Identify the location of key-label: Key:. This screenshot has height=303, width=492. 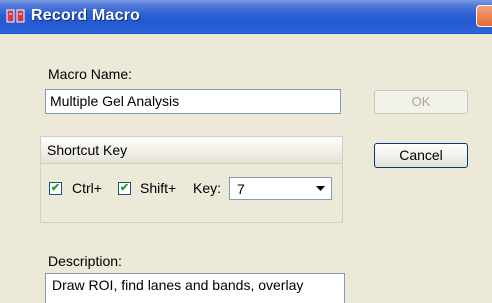
(207, 188).